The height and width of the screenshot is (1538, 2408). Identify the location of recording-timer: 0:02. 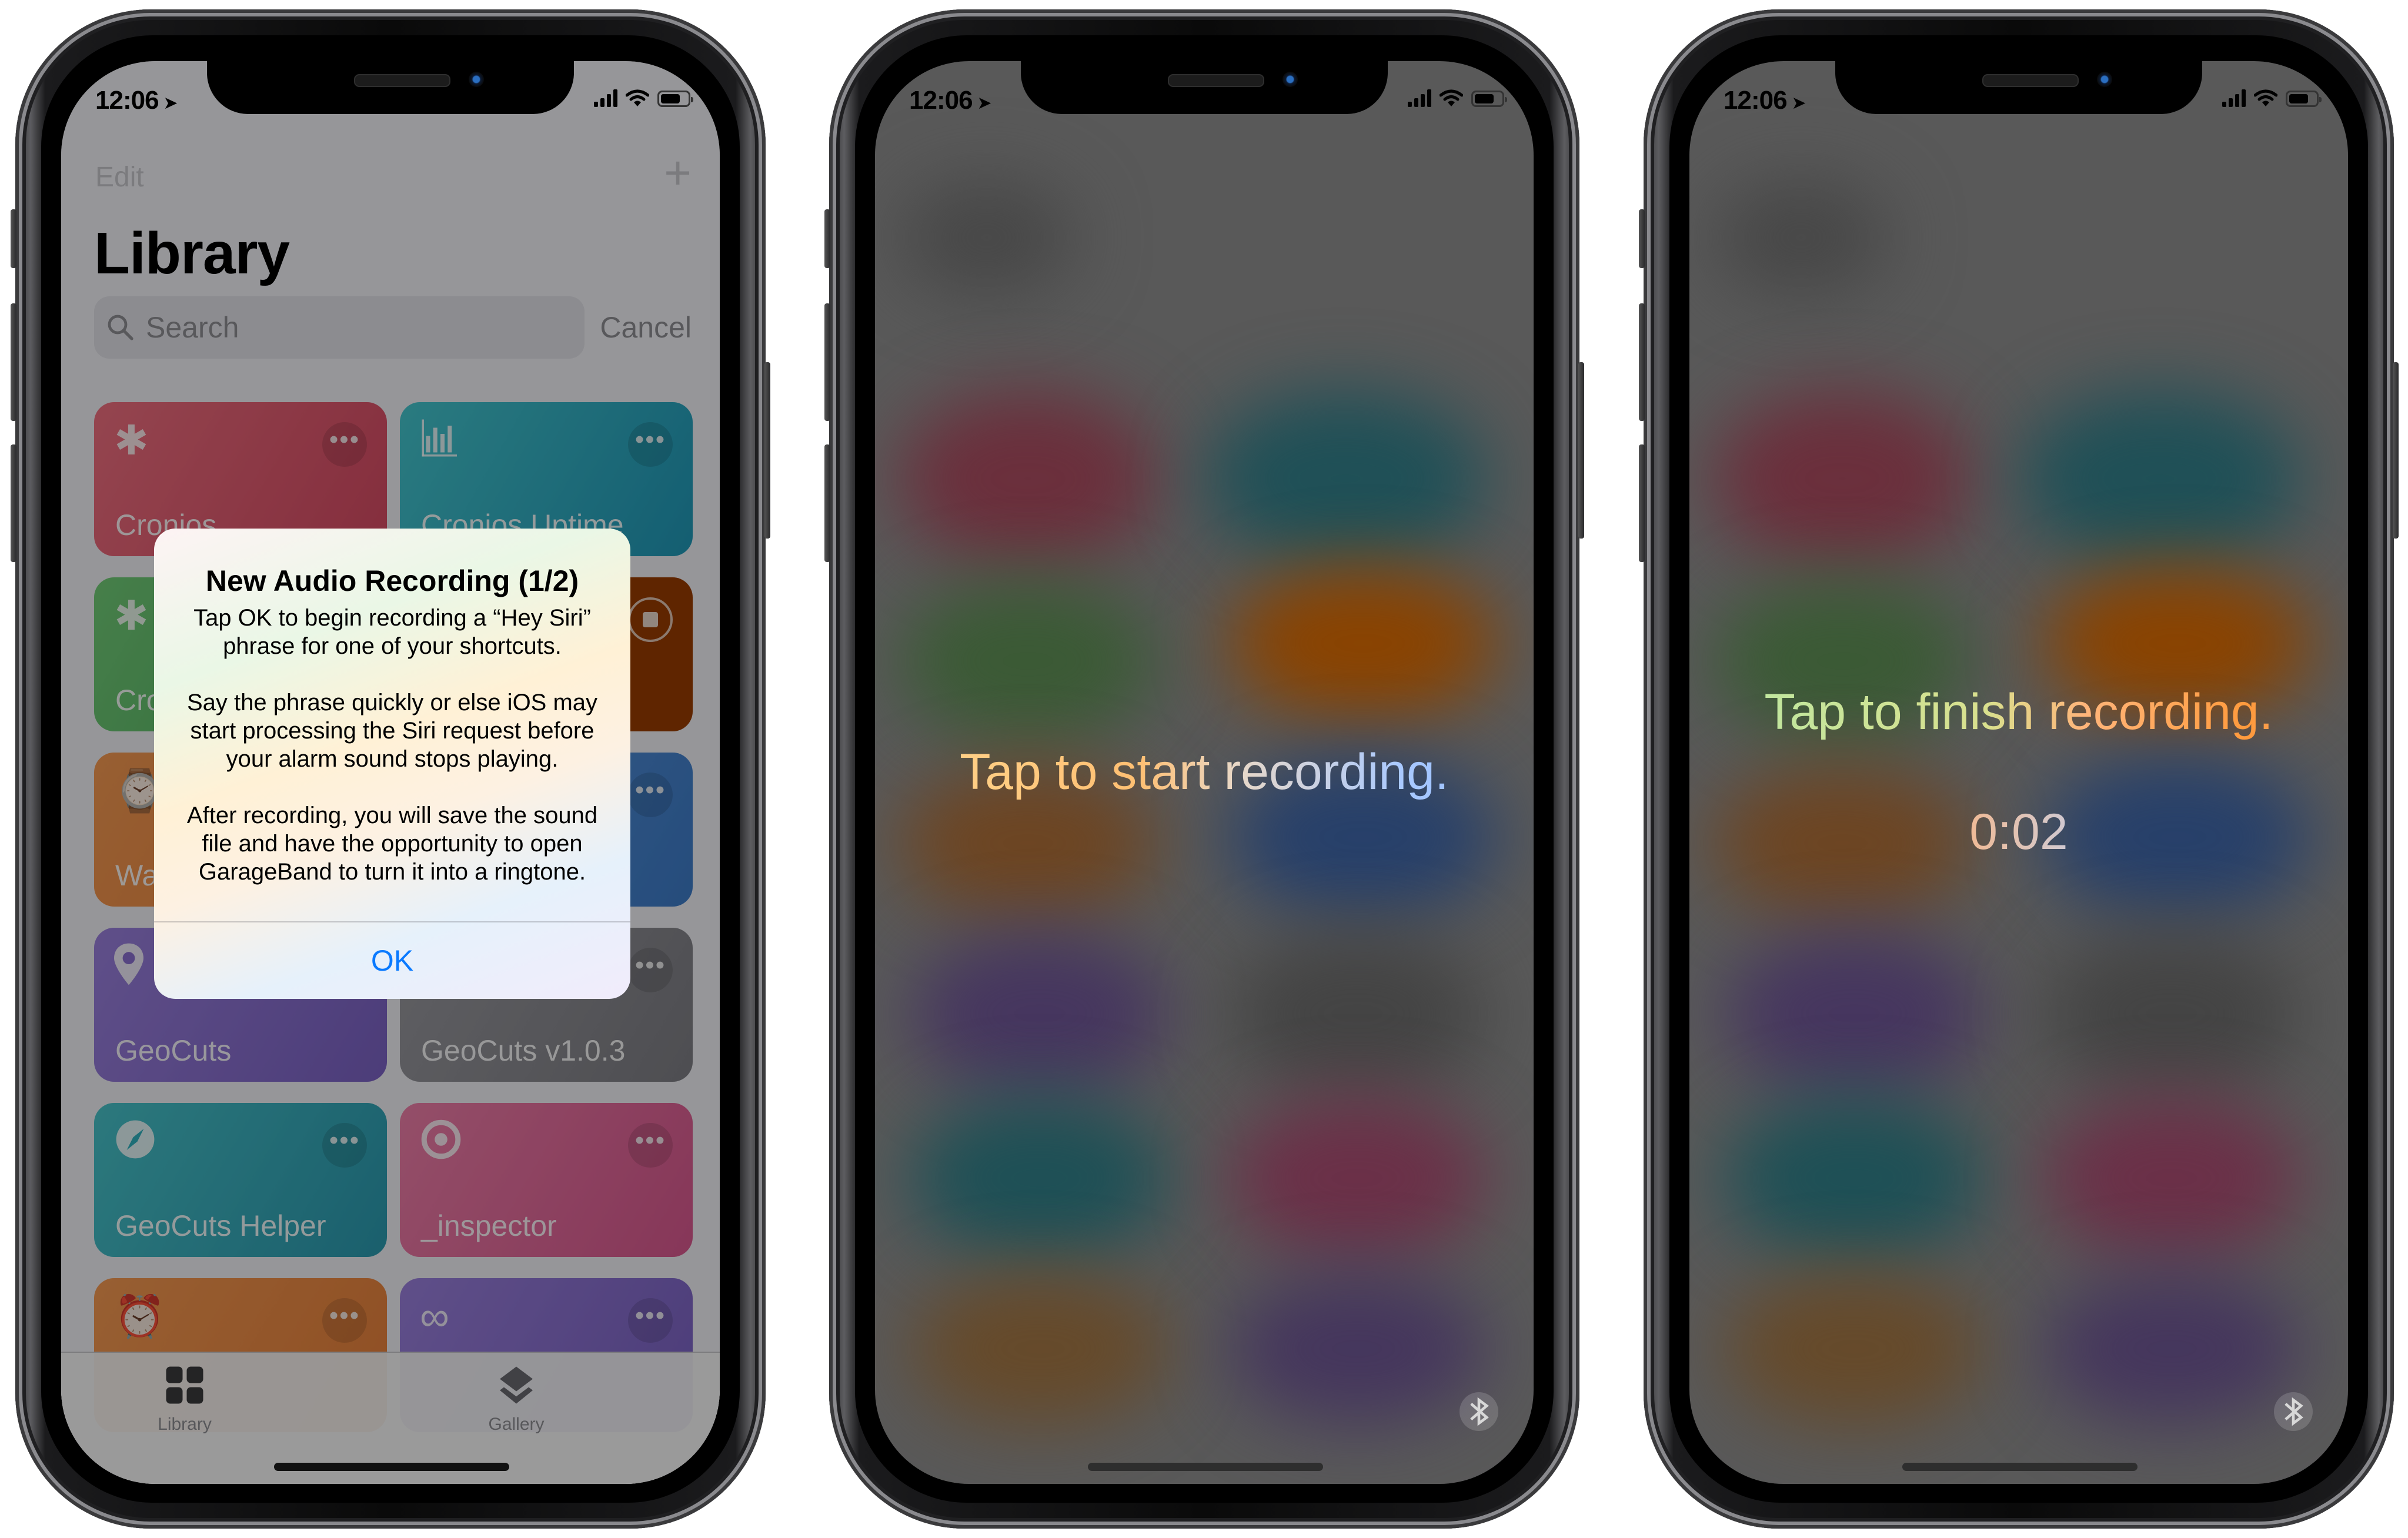
(2018, 832).